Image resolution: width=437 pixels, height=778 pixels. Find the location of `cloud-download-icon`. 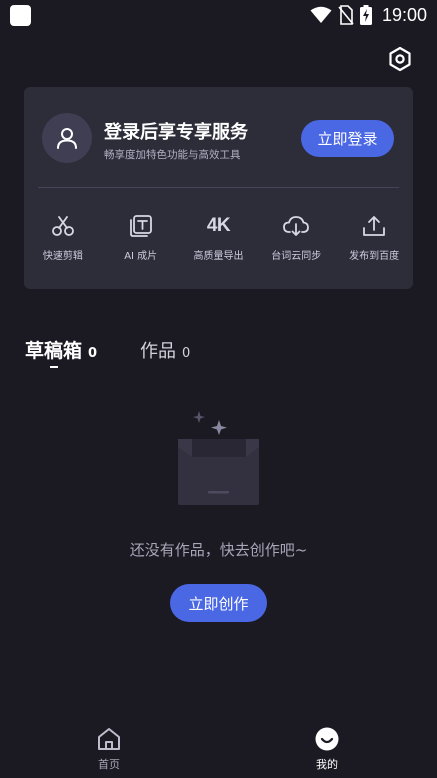

cloud-download-icon is located at coordinates (296, 226).